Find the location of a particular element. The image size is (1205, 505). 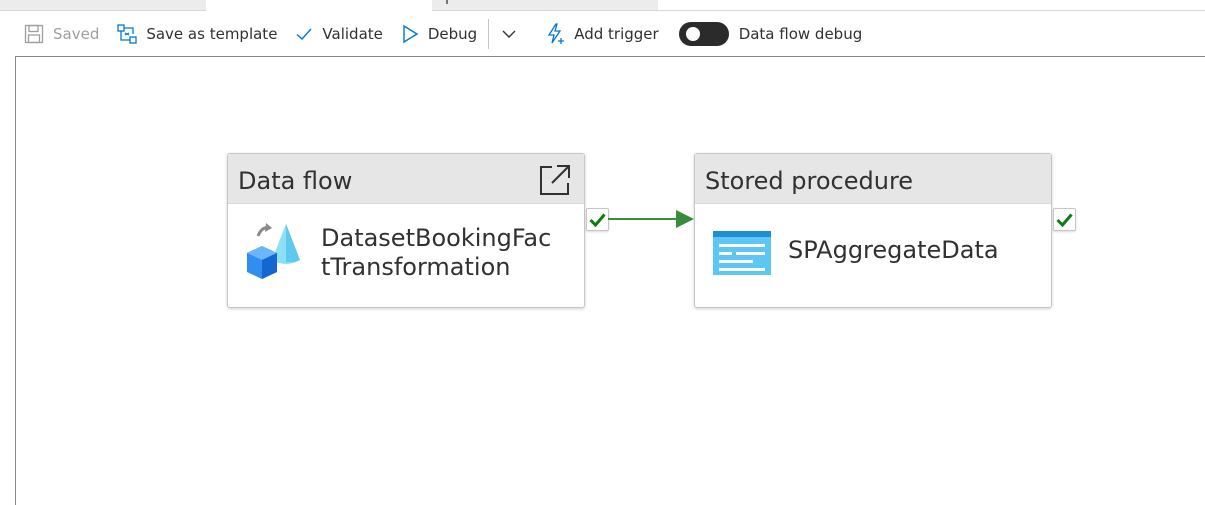

add-trigger-button: Add trigger is located at coordinates (601, 34).